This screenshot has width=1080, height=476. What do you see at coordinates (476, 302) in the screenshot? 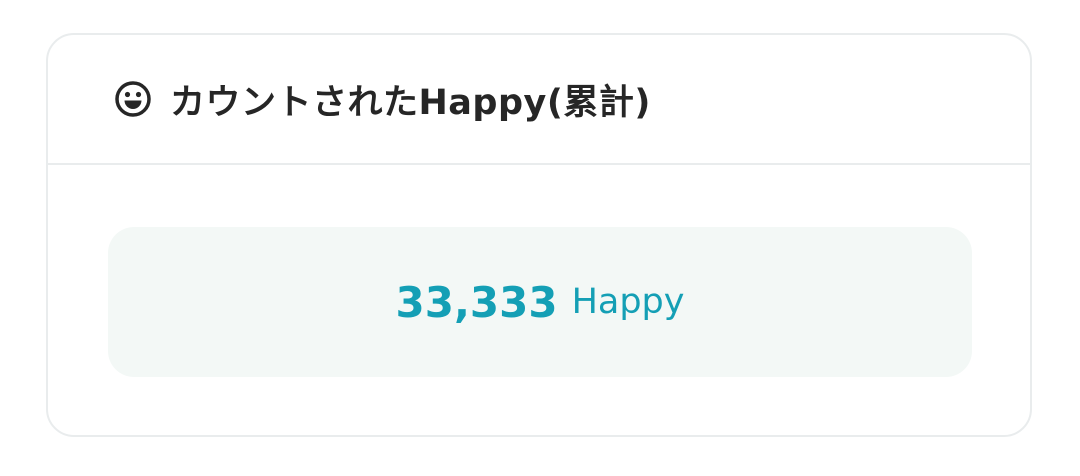
I see `happy-count-value: 33,333` at bounding box center [476, 302].